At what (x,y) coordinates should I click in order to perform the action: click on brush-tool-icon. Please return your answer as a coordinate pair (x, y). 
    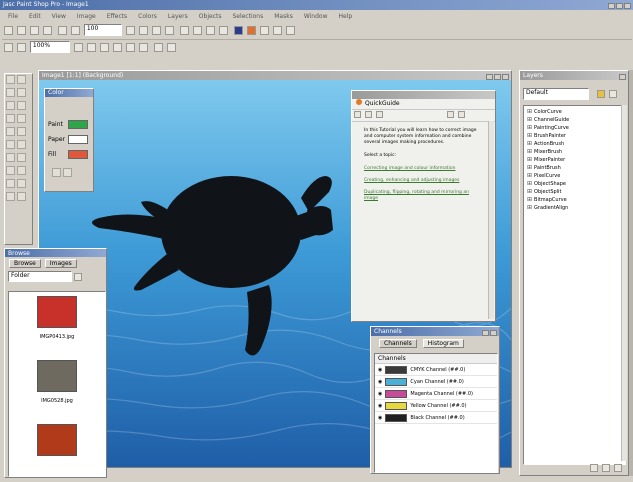
    Looking at the image, I should click on (21, 131).